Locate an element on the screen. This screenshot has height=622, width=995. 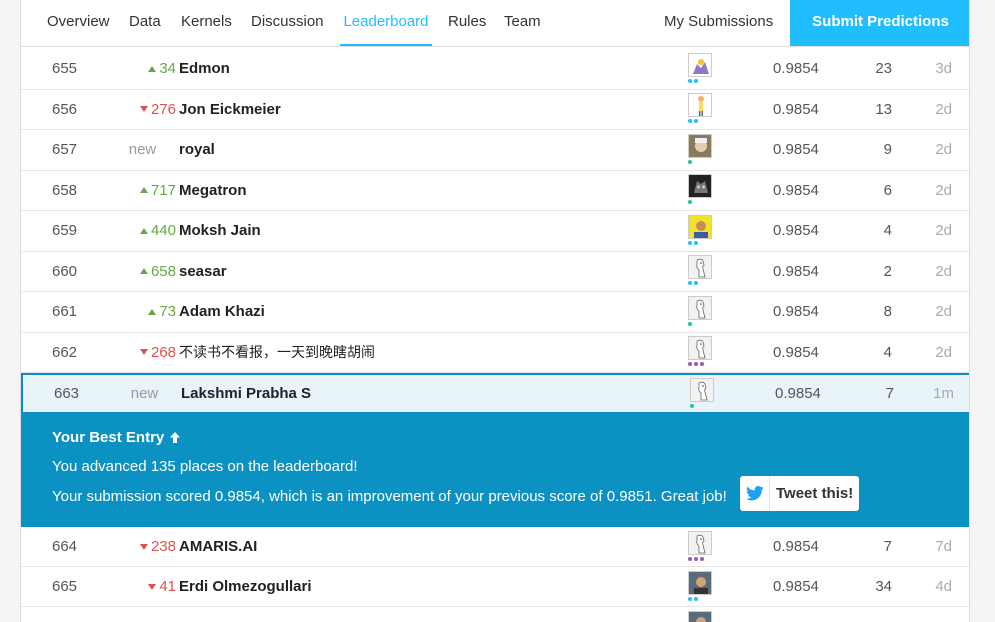
delta-value: 34 is located at coordinates (167, 69).